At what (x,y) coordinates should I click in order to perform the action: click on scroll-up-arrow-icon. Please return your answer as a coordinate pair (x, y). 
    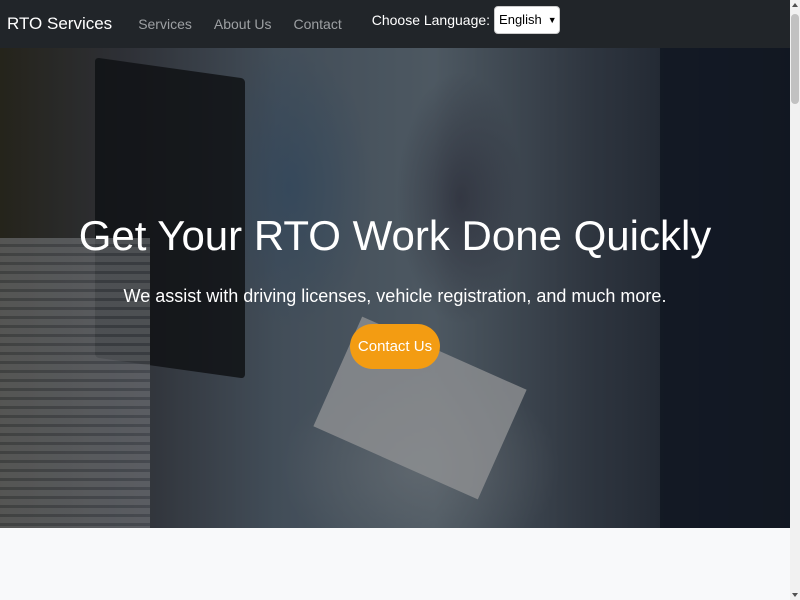
    Looking at the image, I should click on (795, 5).